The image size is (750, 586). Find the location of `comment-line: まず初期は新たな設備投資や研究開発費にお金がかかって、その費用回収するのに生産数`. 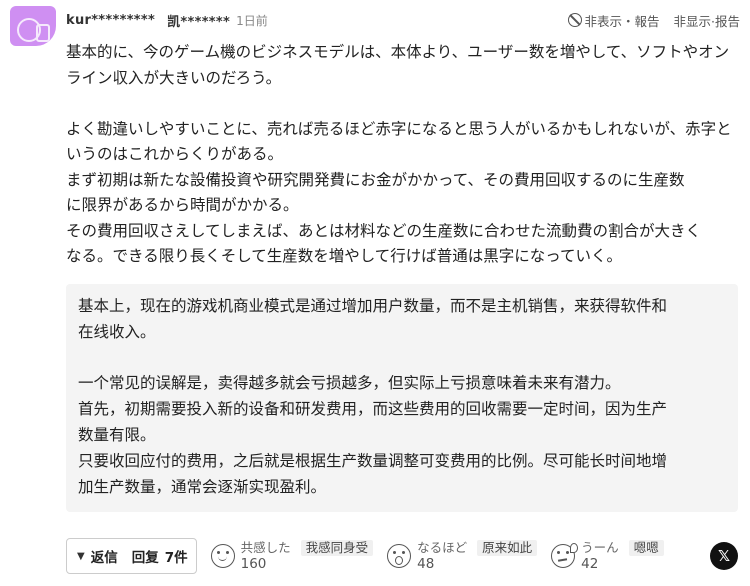

comment-line: まず初期は新たな設備投資や研究開発費にお金がかかって、その費用回収するのに生産数 is located at coordinates (375, 179).